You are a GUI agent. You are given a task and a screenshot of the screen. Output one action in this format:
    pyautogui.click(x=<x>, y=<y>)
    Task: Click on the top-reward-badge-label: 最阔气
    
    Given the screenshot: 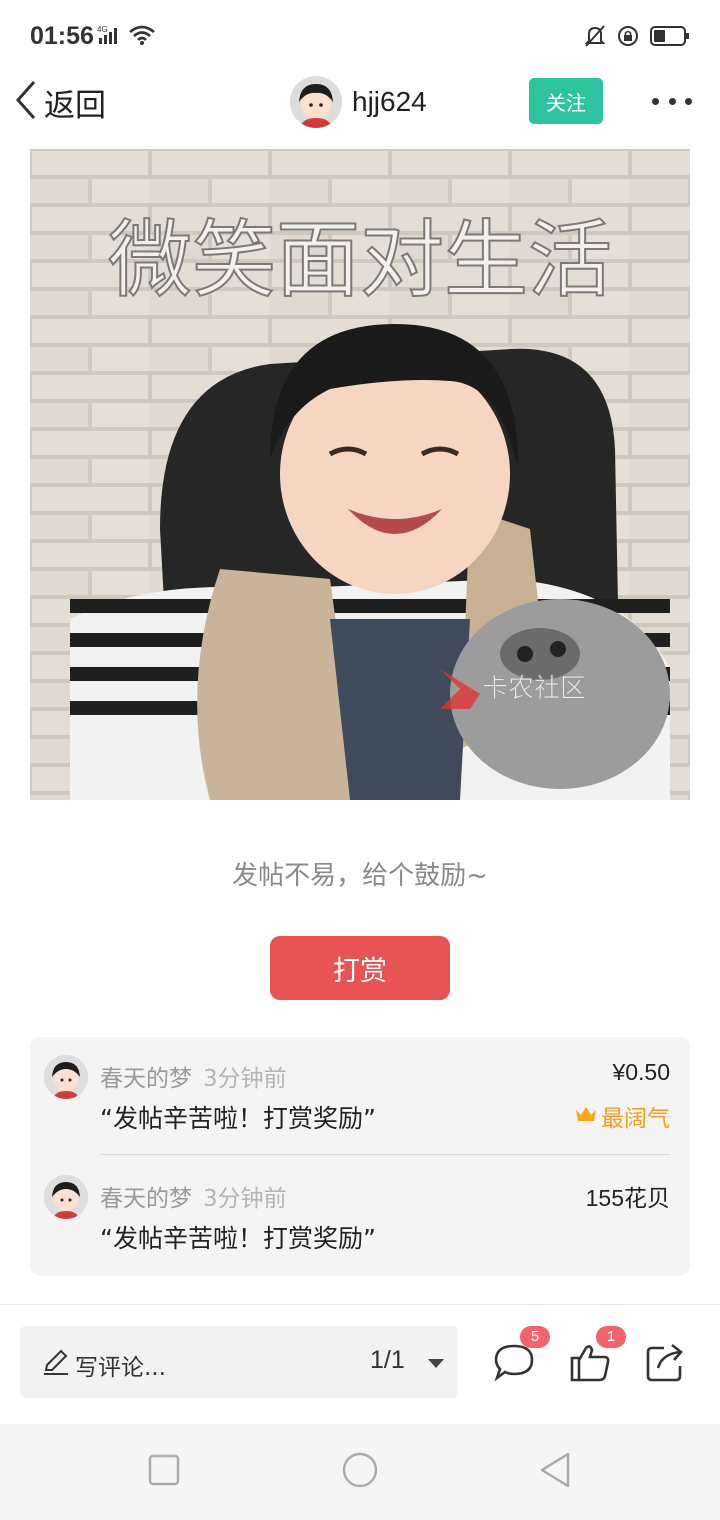 What is the action you would take?
    pyautogui.click(x=635, y=1119)
    